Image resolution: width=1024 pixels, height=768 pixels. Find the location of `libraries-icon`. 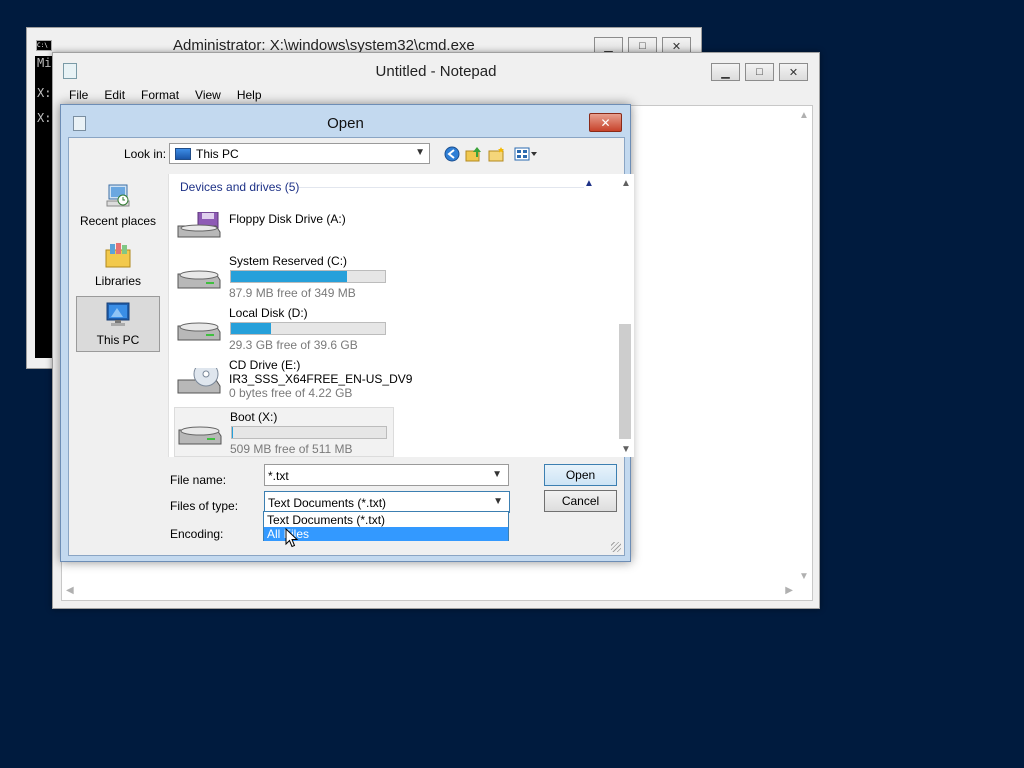

libraries-icon is located at coordinates (118, 256).